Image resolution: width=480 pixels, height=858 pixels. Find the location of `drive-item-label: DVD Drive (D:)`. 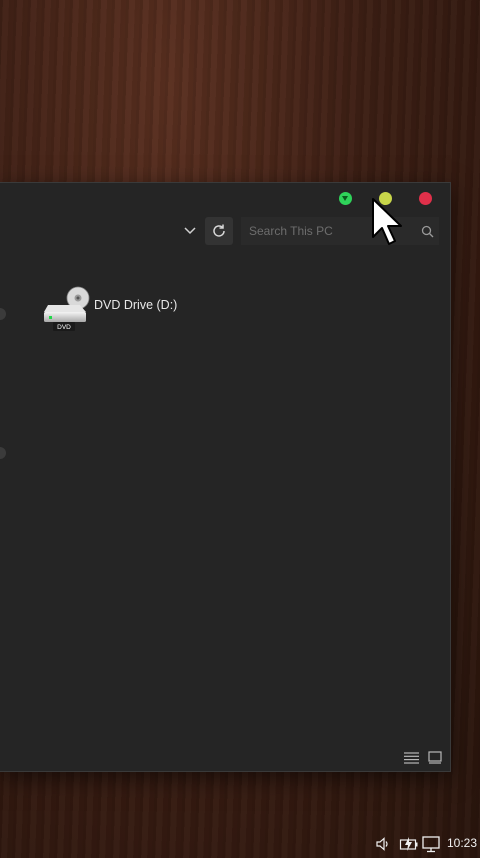

drive-item-label: DVD Drive (D:) is located at coordinates (136, 305).